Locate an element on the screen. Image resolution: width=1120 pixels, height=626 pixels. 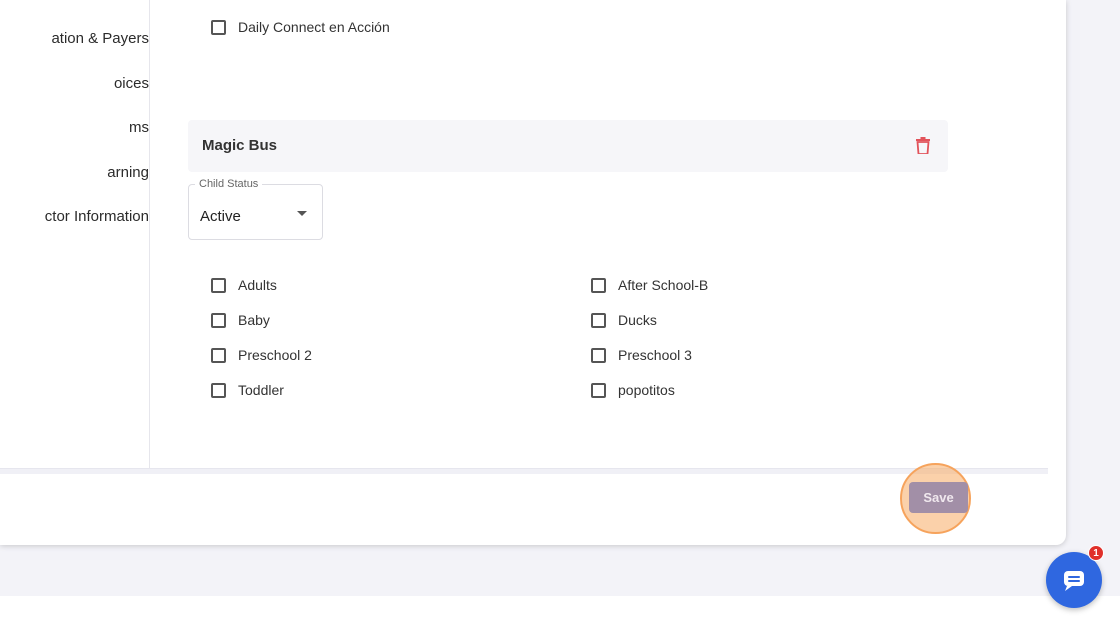
sidebar-item-forms: ms is located at coordinates (74, 127).